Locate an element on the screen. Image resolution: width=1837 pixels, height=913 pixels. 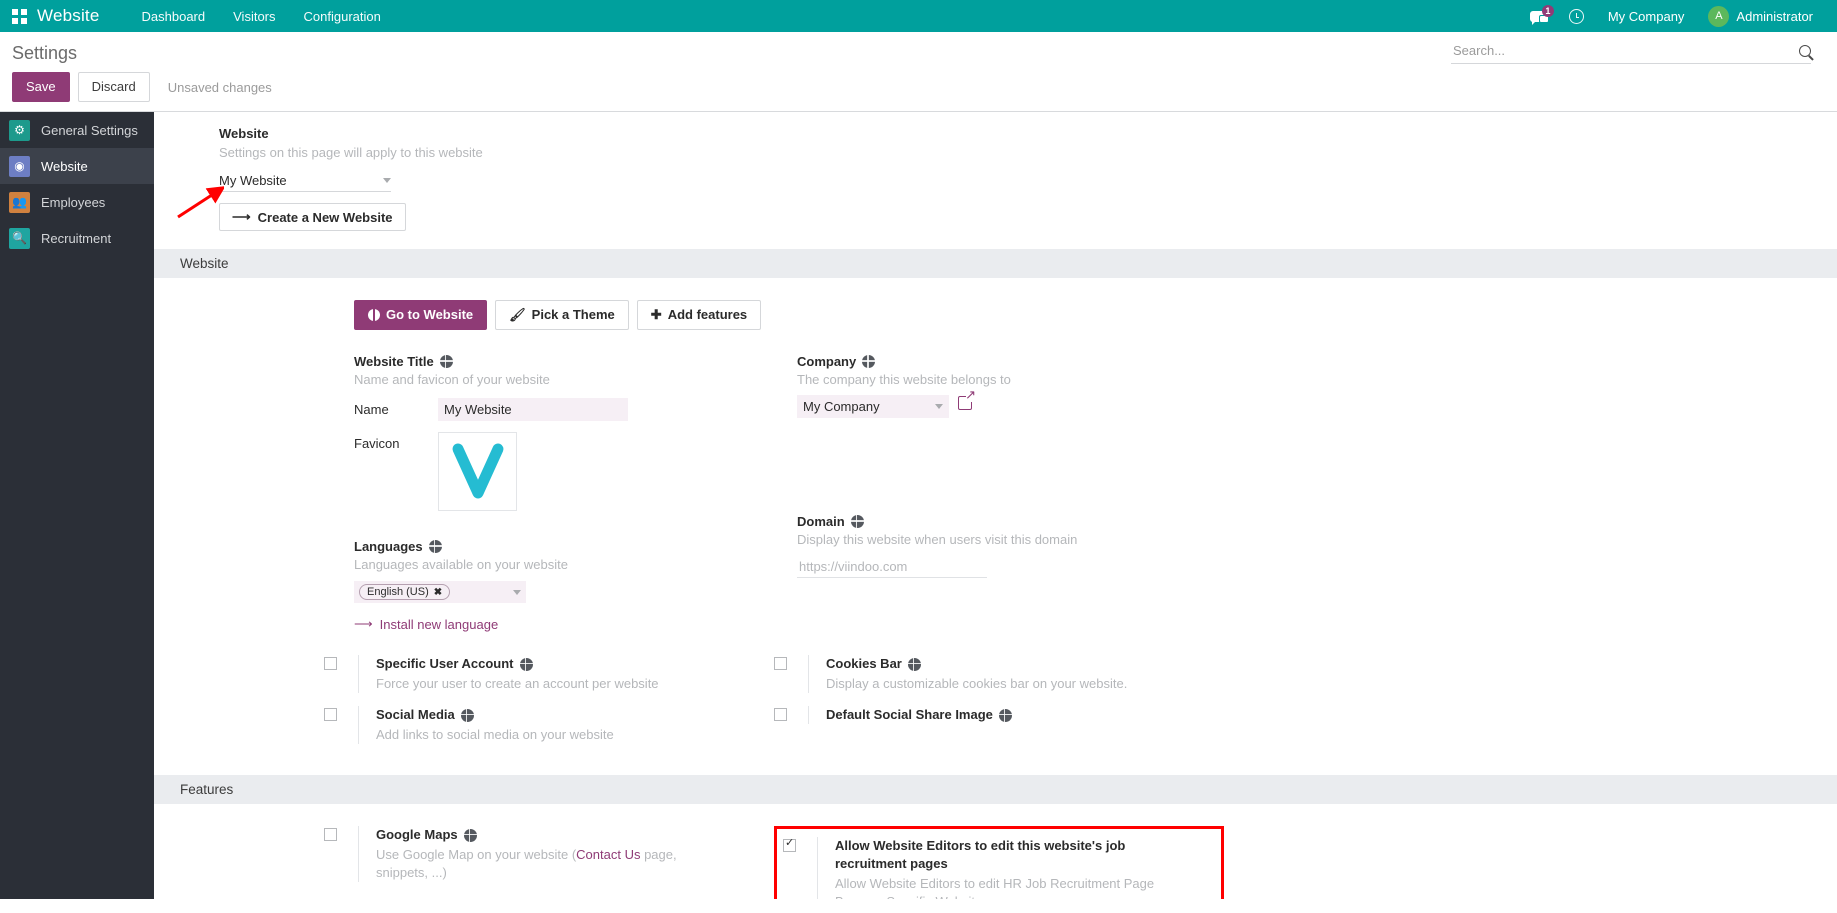
remove-tag-icon: ✖ is located at coordinates (438, 592).